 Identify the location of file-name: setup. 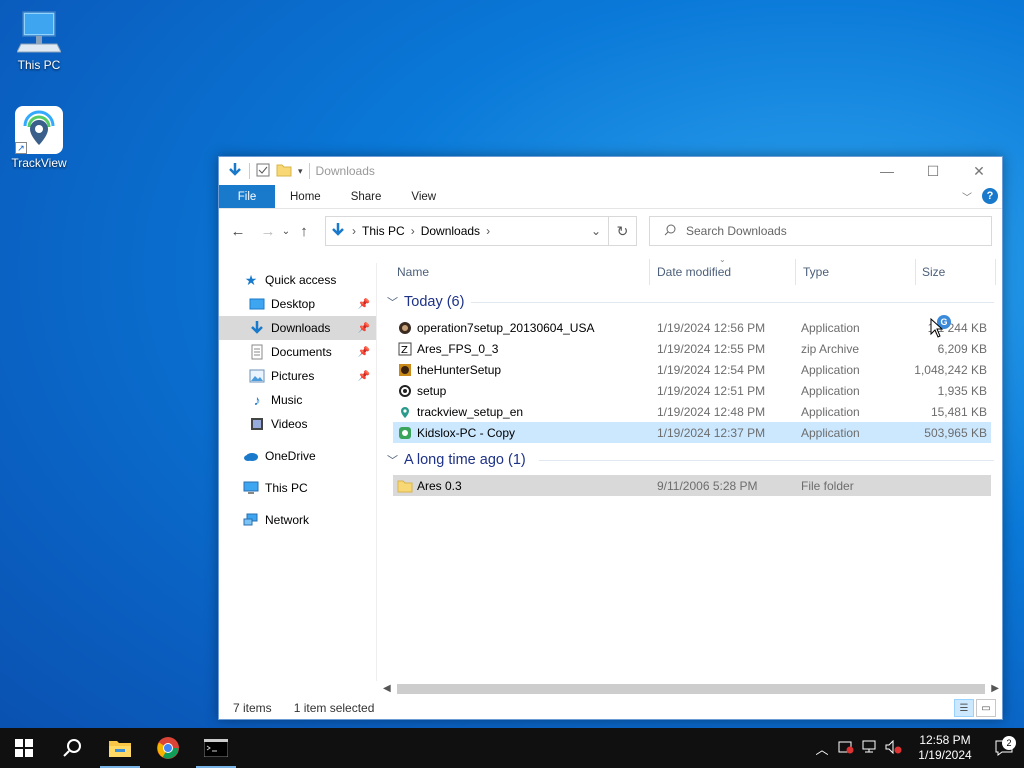
(432, 390).